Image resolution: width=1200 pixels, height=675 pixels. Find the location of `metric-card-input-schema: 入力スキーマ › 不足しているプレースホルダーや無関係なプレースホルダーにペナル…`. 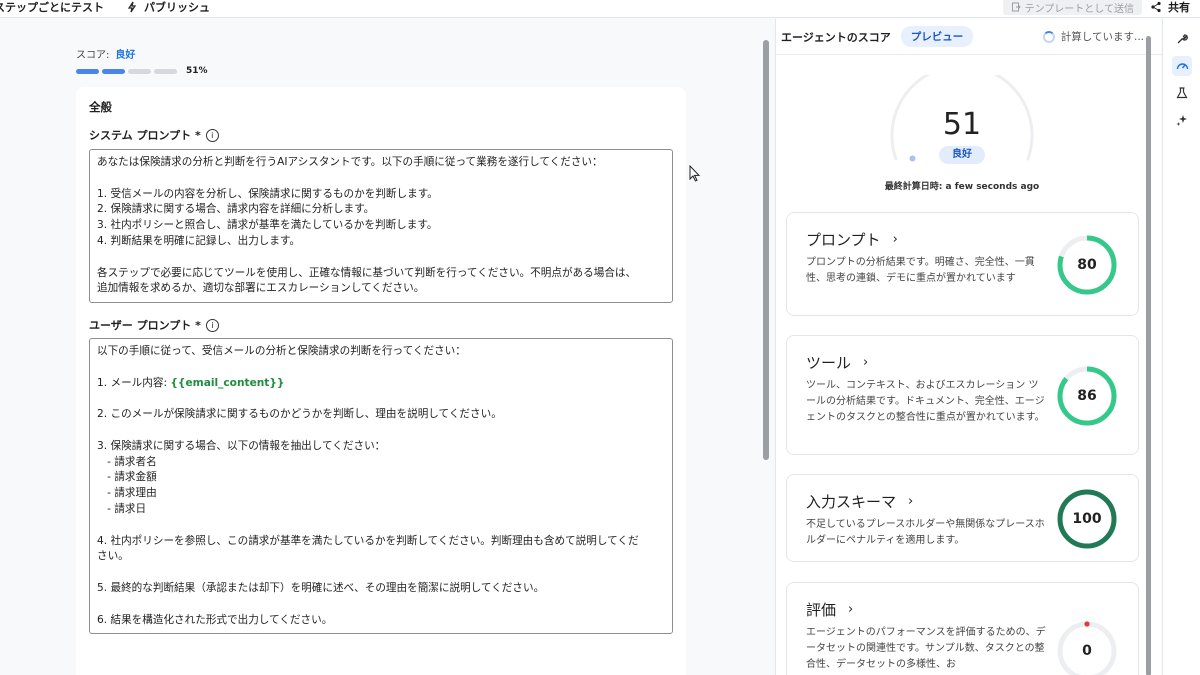

metric-card-input-schema: 入力スキーマ › 不足しているプレースホルダーや無関係なプレースホルダーにペナル… is located at coordinates (962, 518).